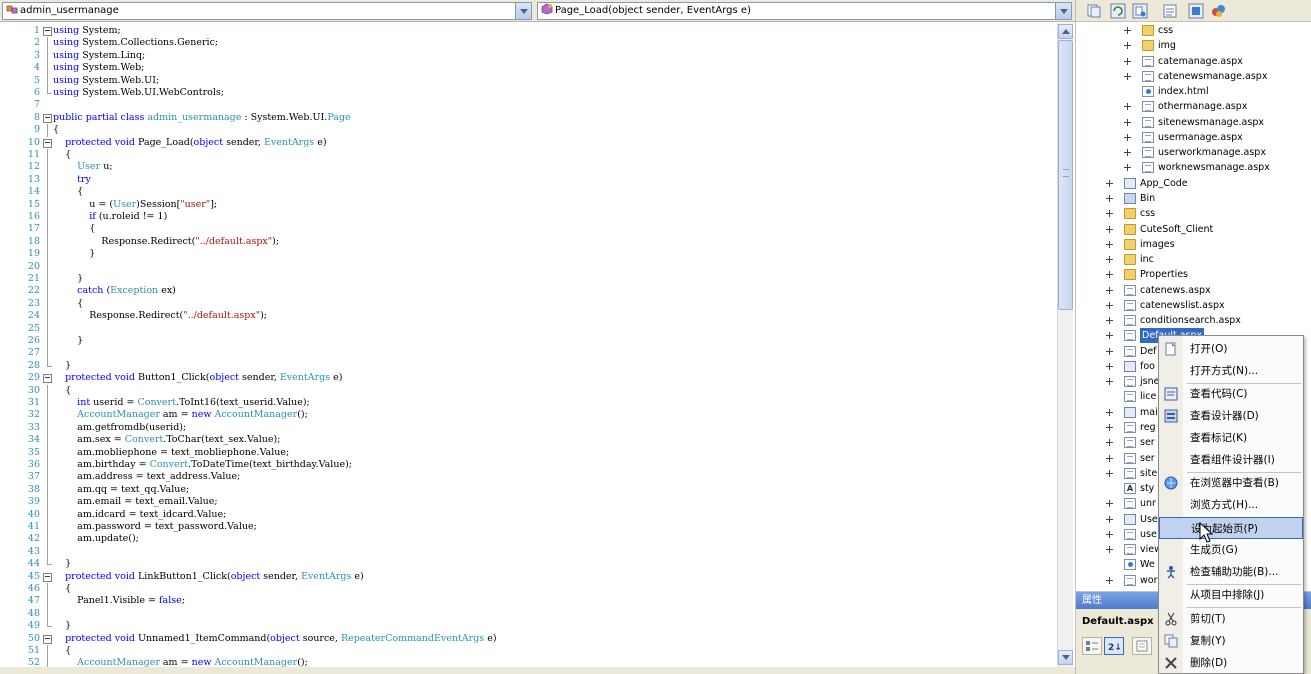  What do you see at coordinates (528, 44) in the screenshot?
I see `code-line: 2 using System.Collections.Generic;` at bounding box center [528, 44].